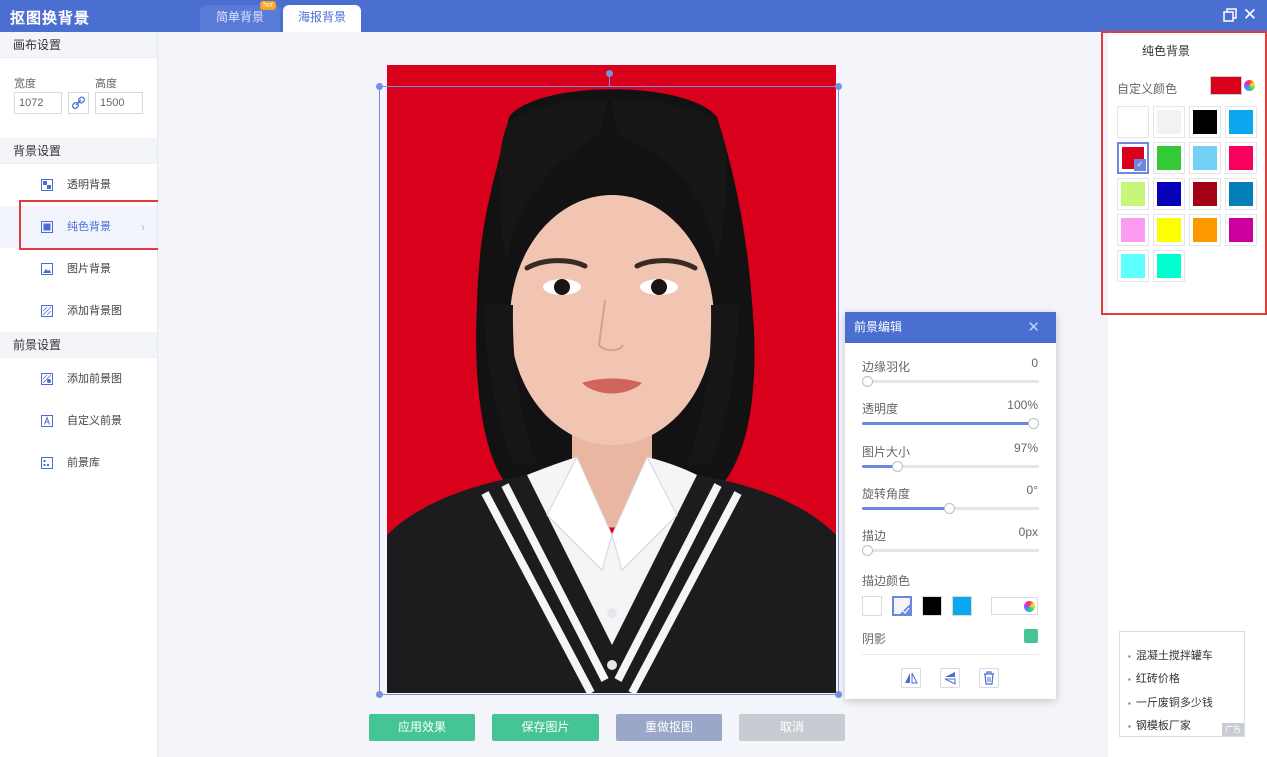 This screenshot has width=1267, height=757. I want to click on rotate-handle, so click(609, 73).